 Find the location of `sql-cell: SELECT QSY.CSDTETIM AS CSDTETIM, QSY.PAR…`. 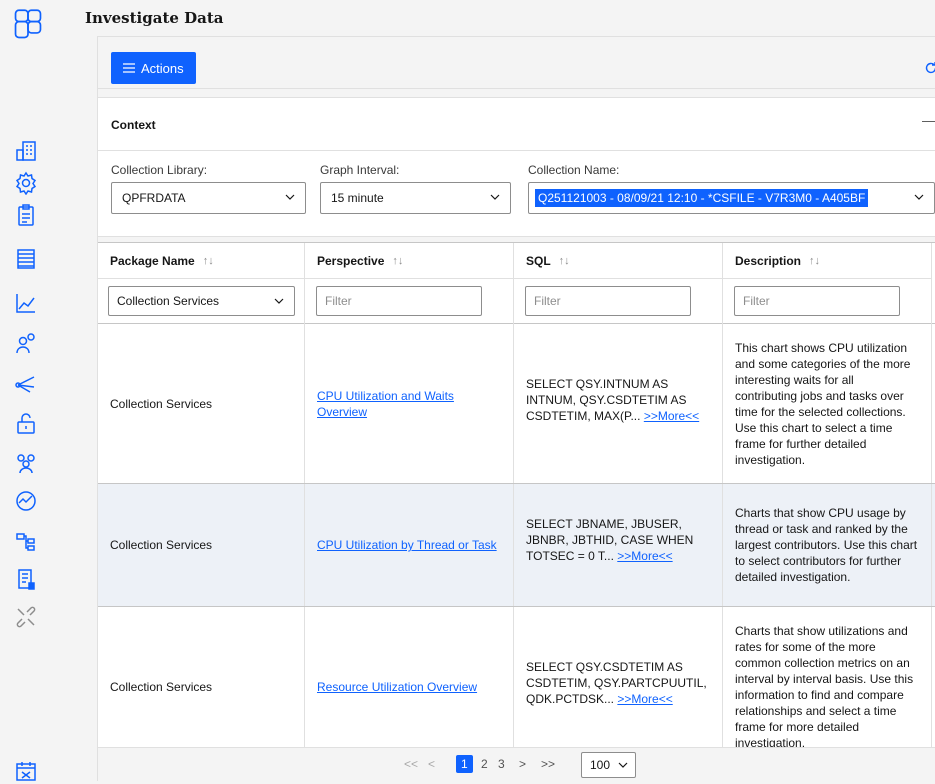

sql-cell: SELECT QSY.CSDTETIM AS CSDTETIM, QSY.PAR… is located at coordinates (618, 677).